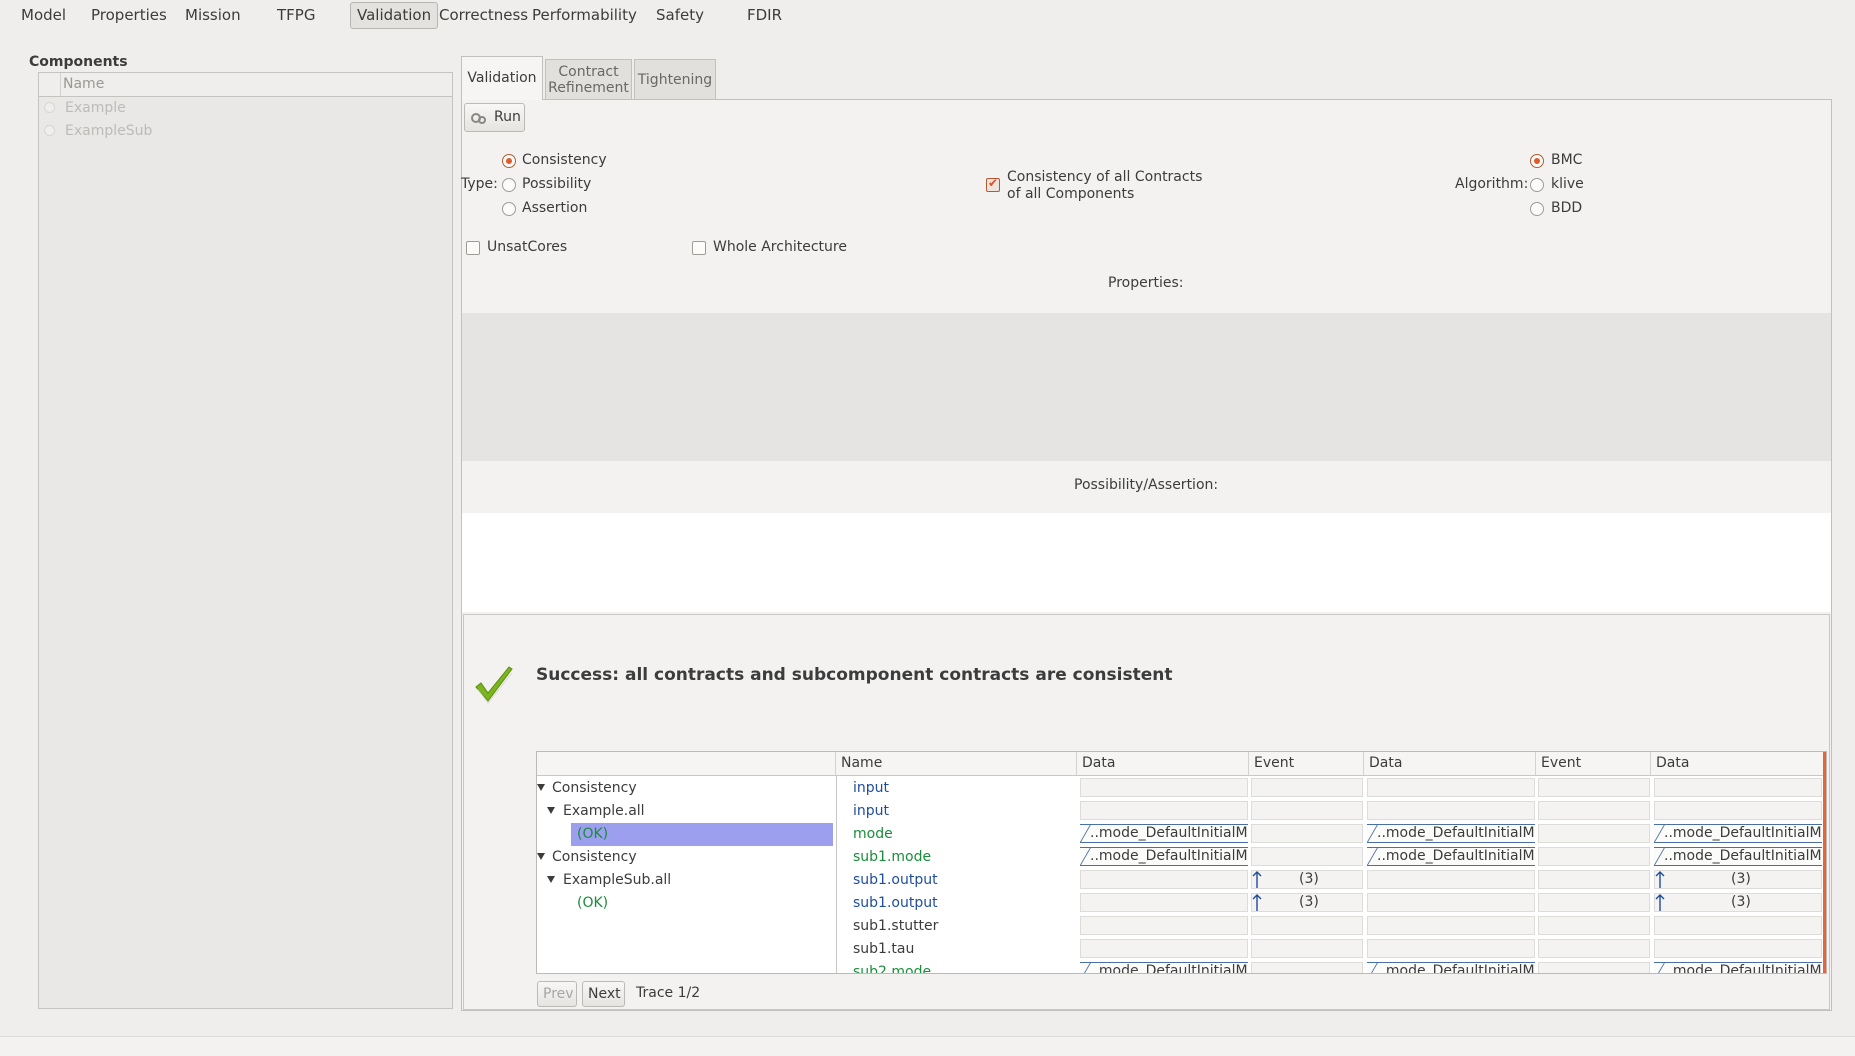 The image size is (1855, 1056). Describe the element at coordinates (1163, 764) in the screenshot. I see `header-data-1: Data` at that location.